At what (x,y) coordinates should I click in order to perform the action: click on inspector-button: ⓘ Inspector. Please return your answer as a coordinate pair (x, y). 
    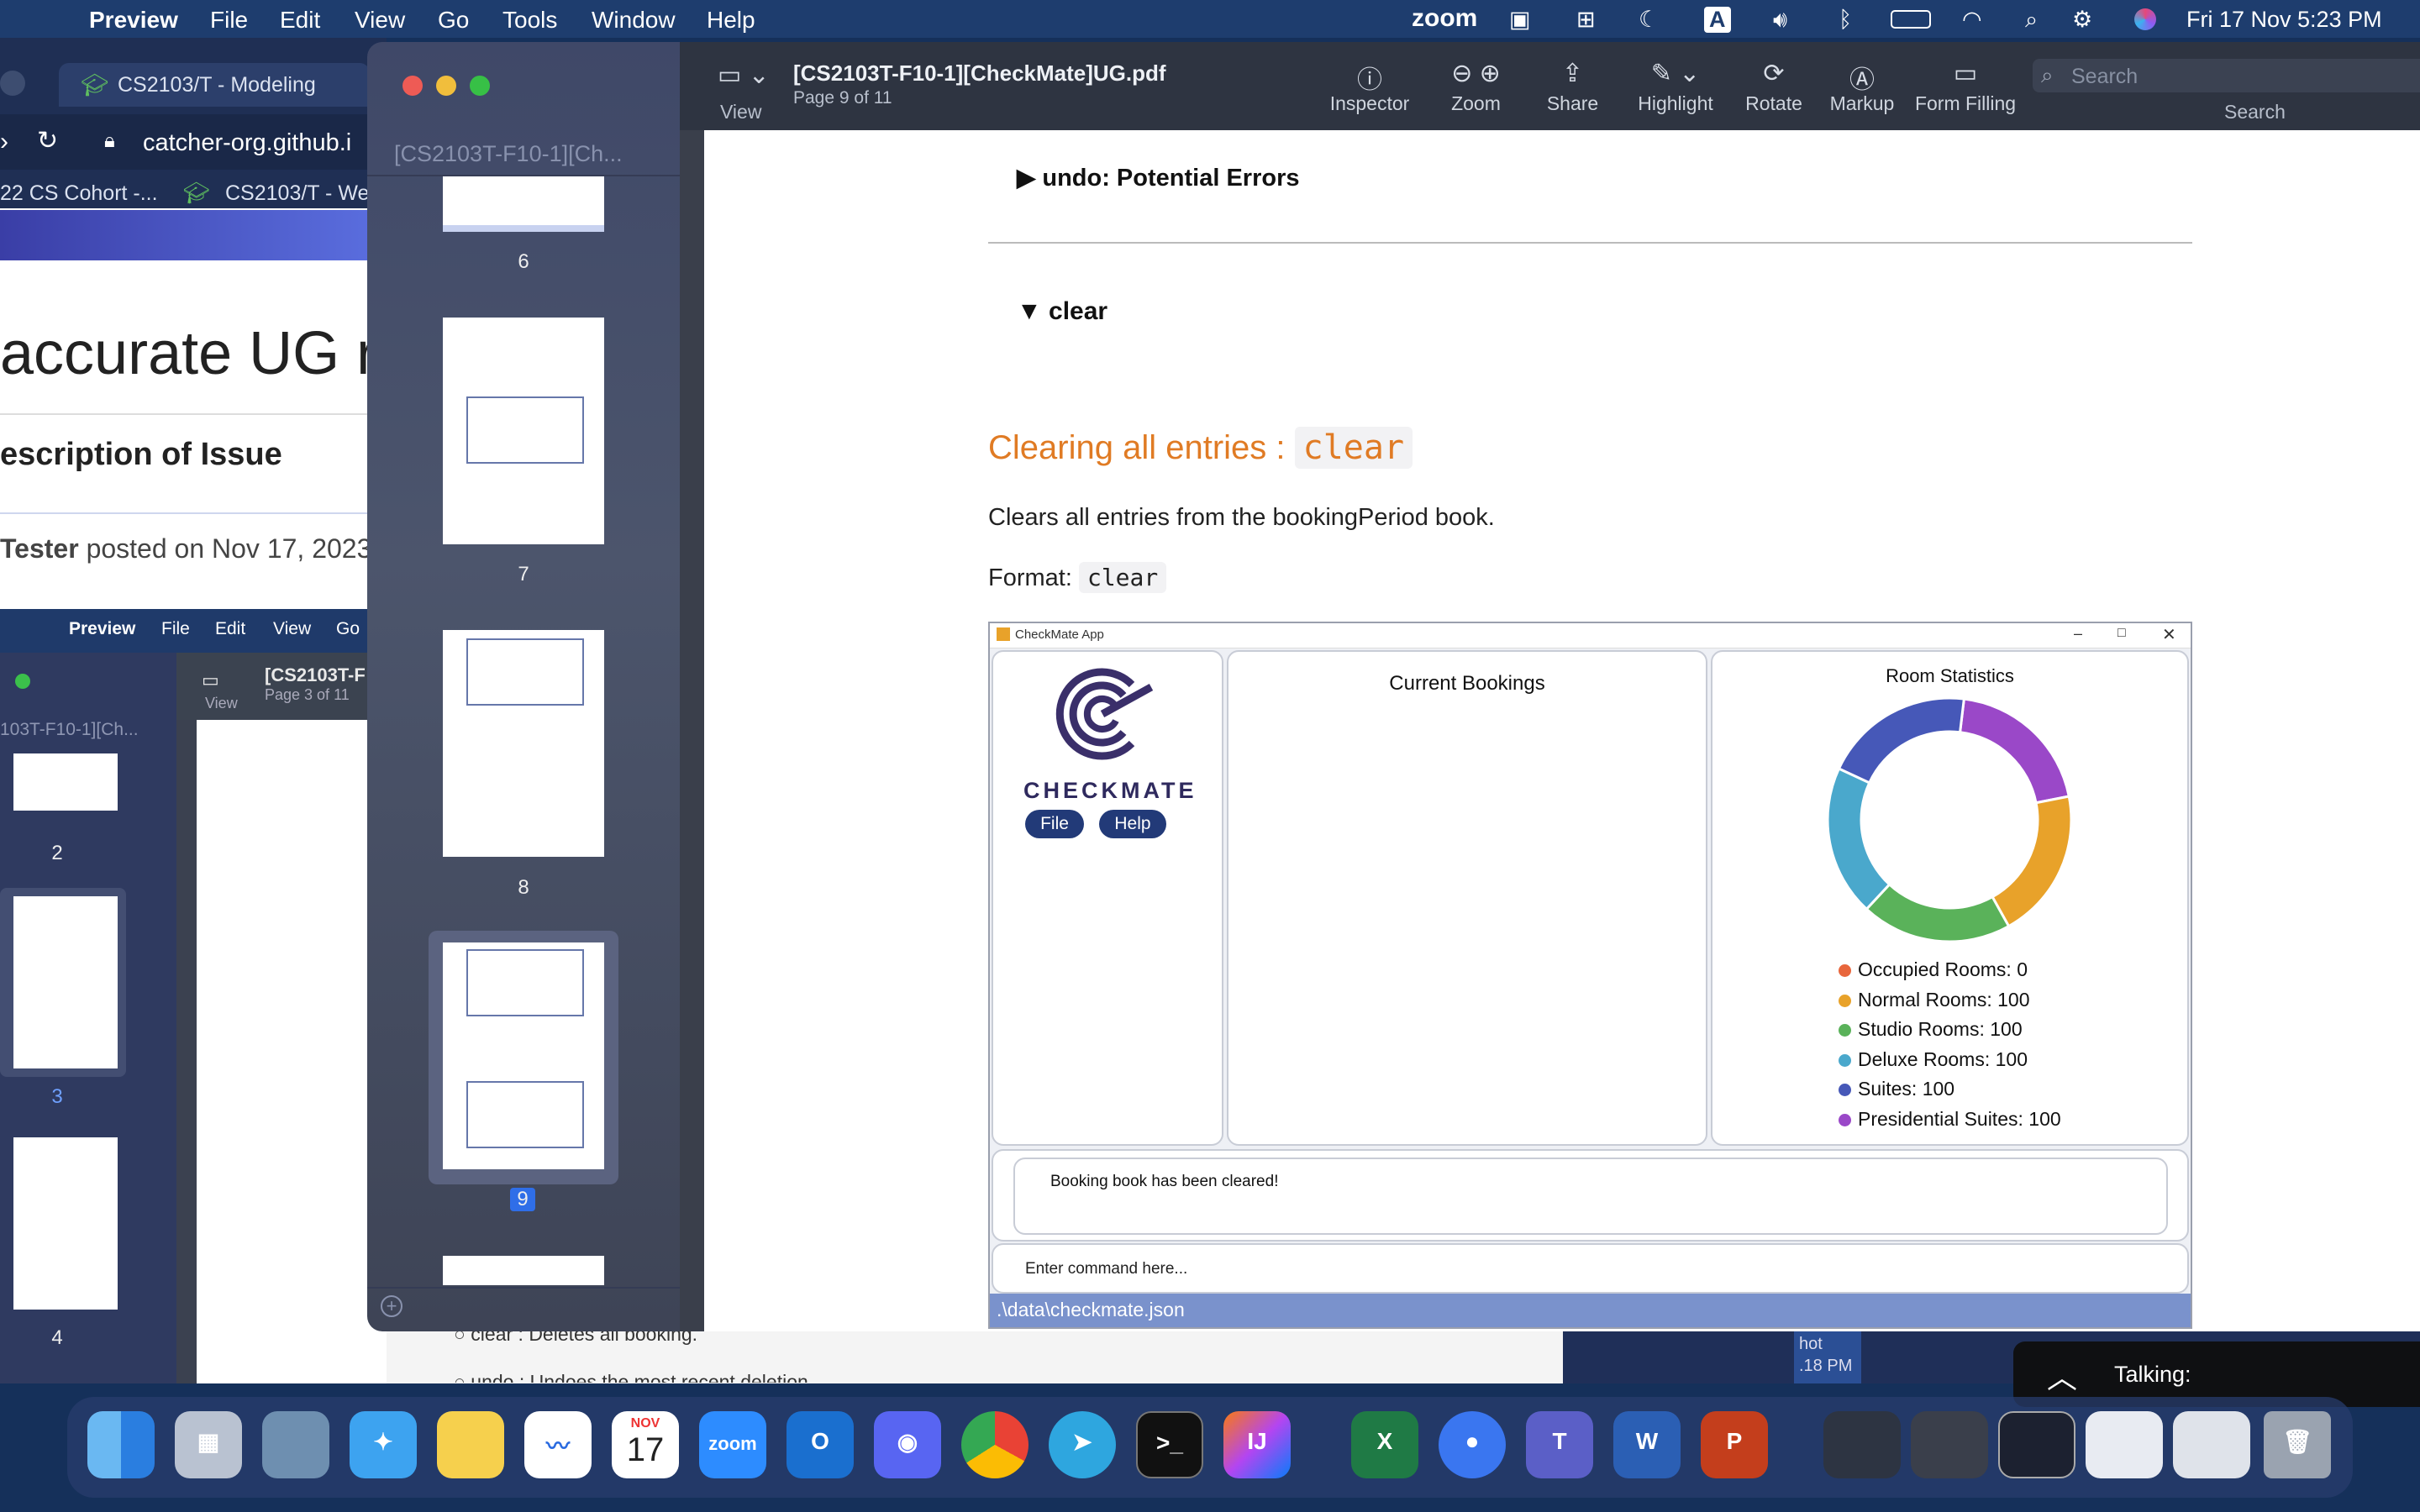
    Looking at the image, I should click on (1369, 87).